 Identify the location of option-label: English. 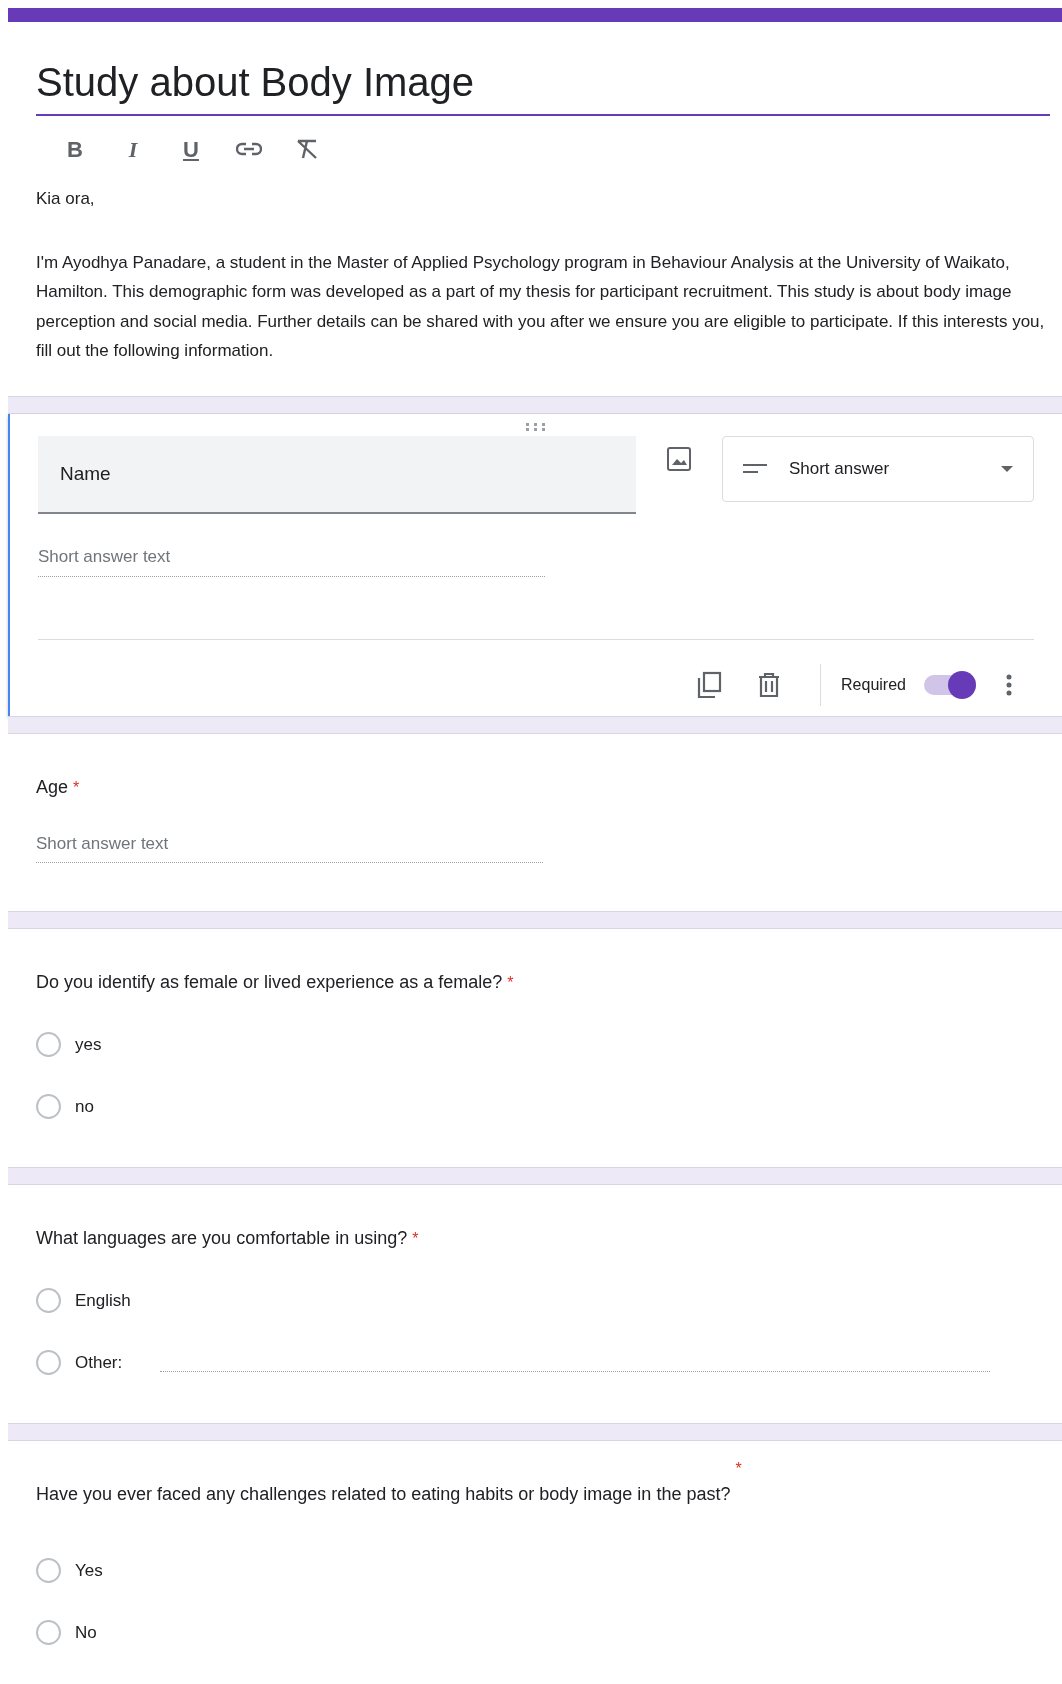
(103, 1301).